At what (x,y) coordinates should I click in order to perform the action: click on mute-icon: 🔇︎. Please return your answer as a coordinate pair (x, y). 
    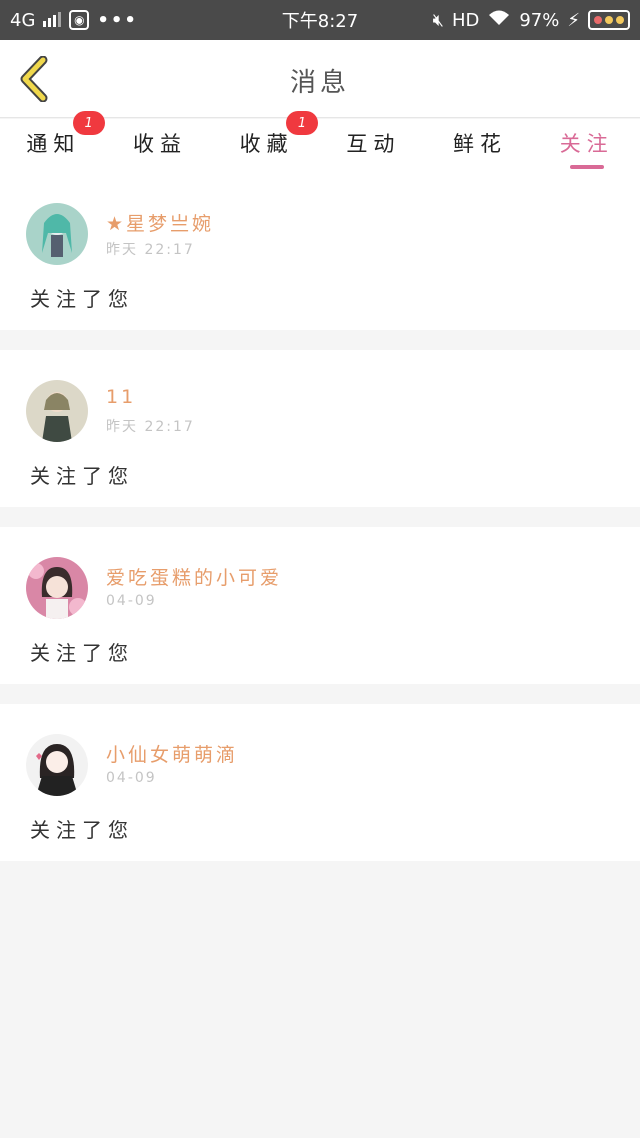
    Looking at the image, I should click on (438, 20).